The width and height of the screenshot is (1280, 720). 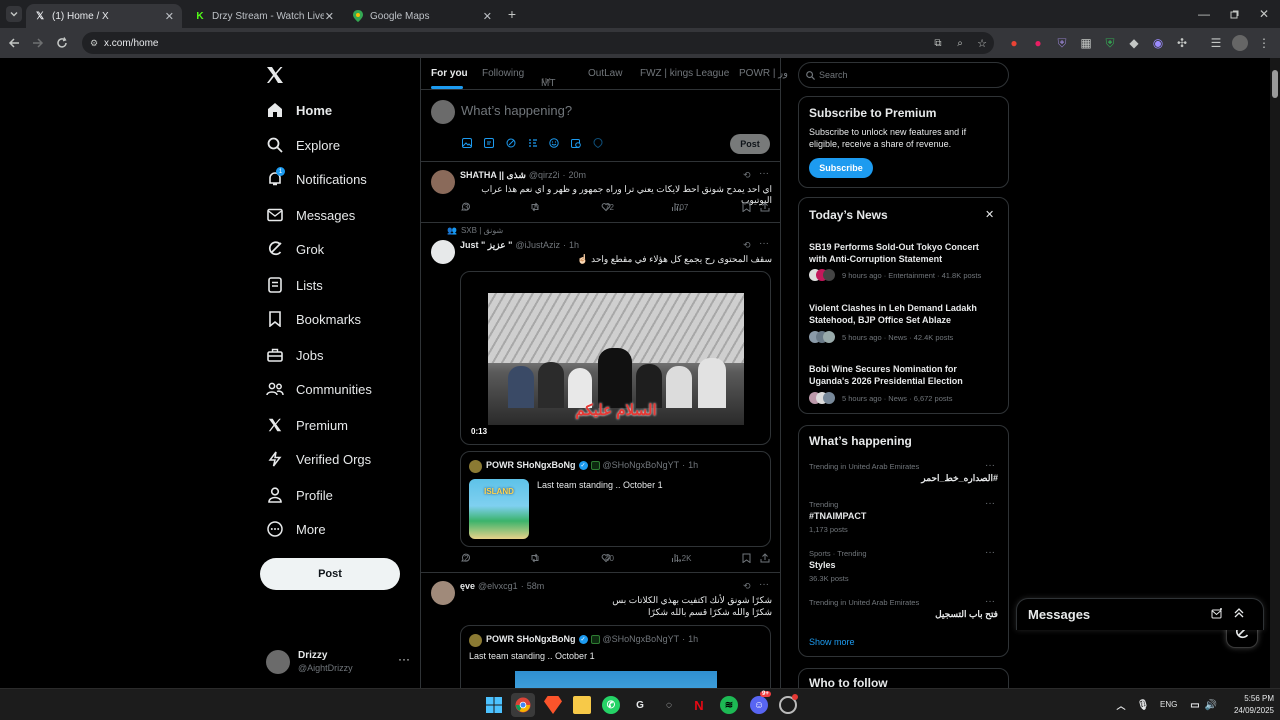 What do you see at coordinates (1216, 43) in the screenshot?
I see `reading-list-icon: ☰` at bounding box center [1216, 43].